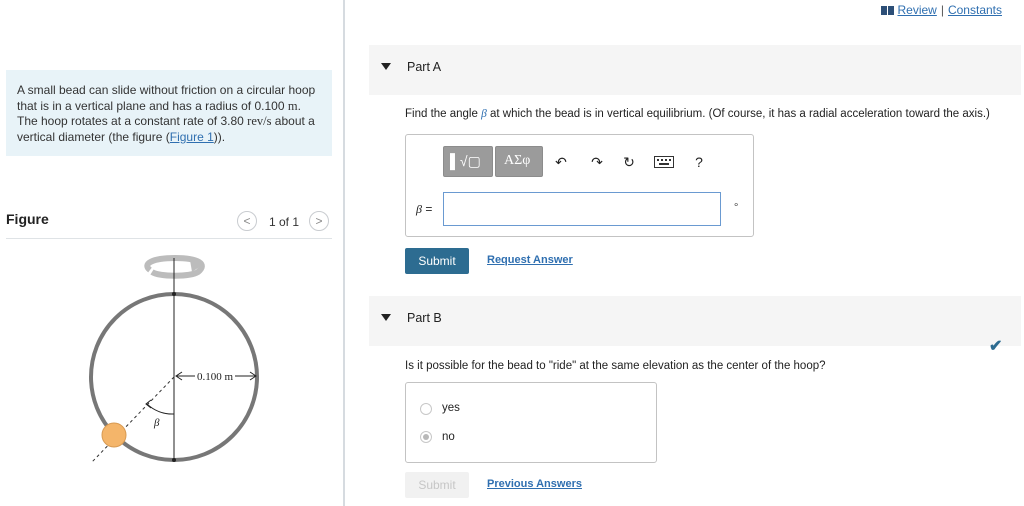 The image size is (1024, 506). I want to click on part-a-header: Part A, so click(695, 70).